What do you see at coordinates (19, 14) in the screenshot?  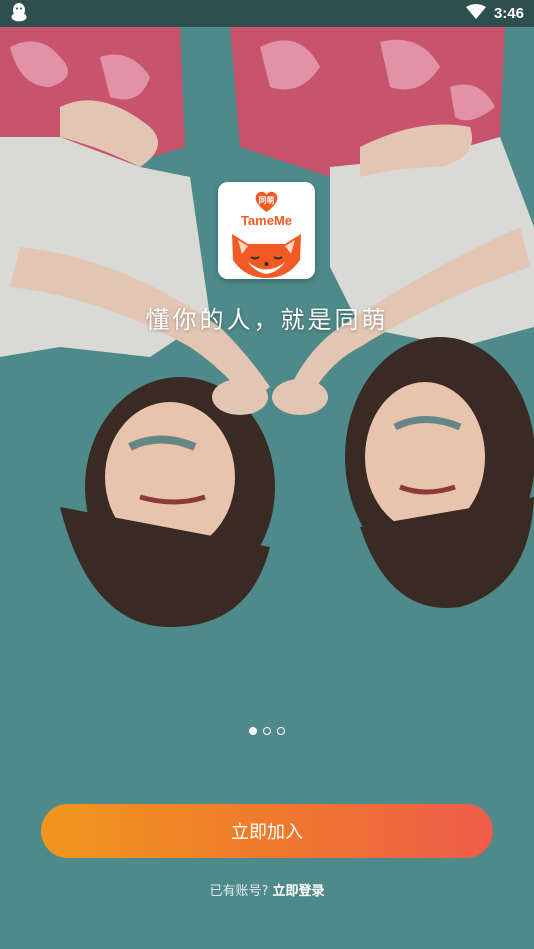 I see `qq-penguin-icon` at bounding box center [19, 14].